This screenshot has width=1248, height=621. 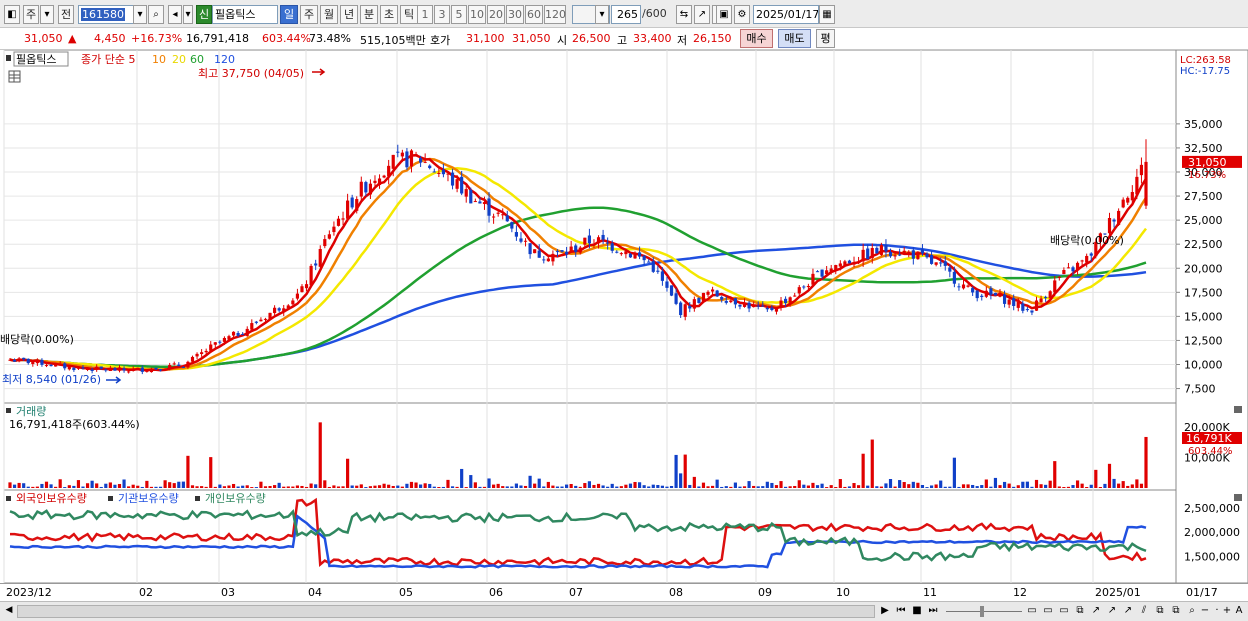 I want to click on interval-dropdown-icon: ▾, so click(x=602, y=14).